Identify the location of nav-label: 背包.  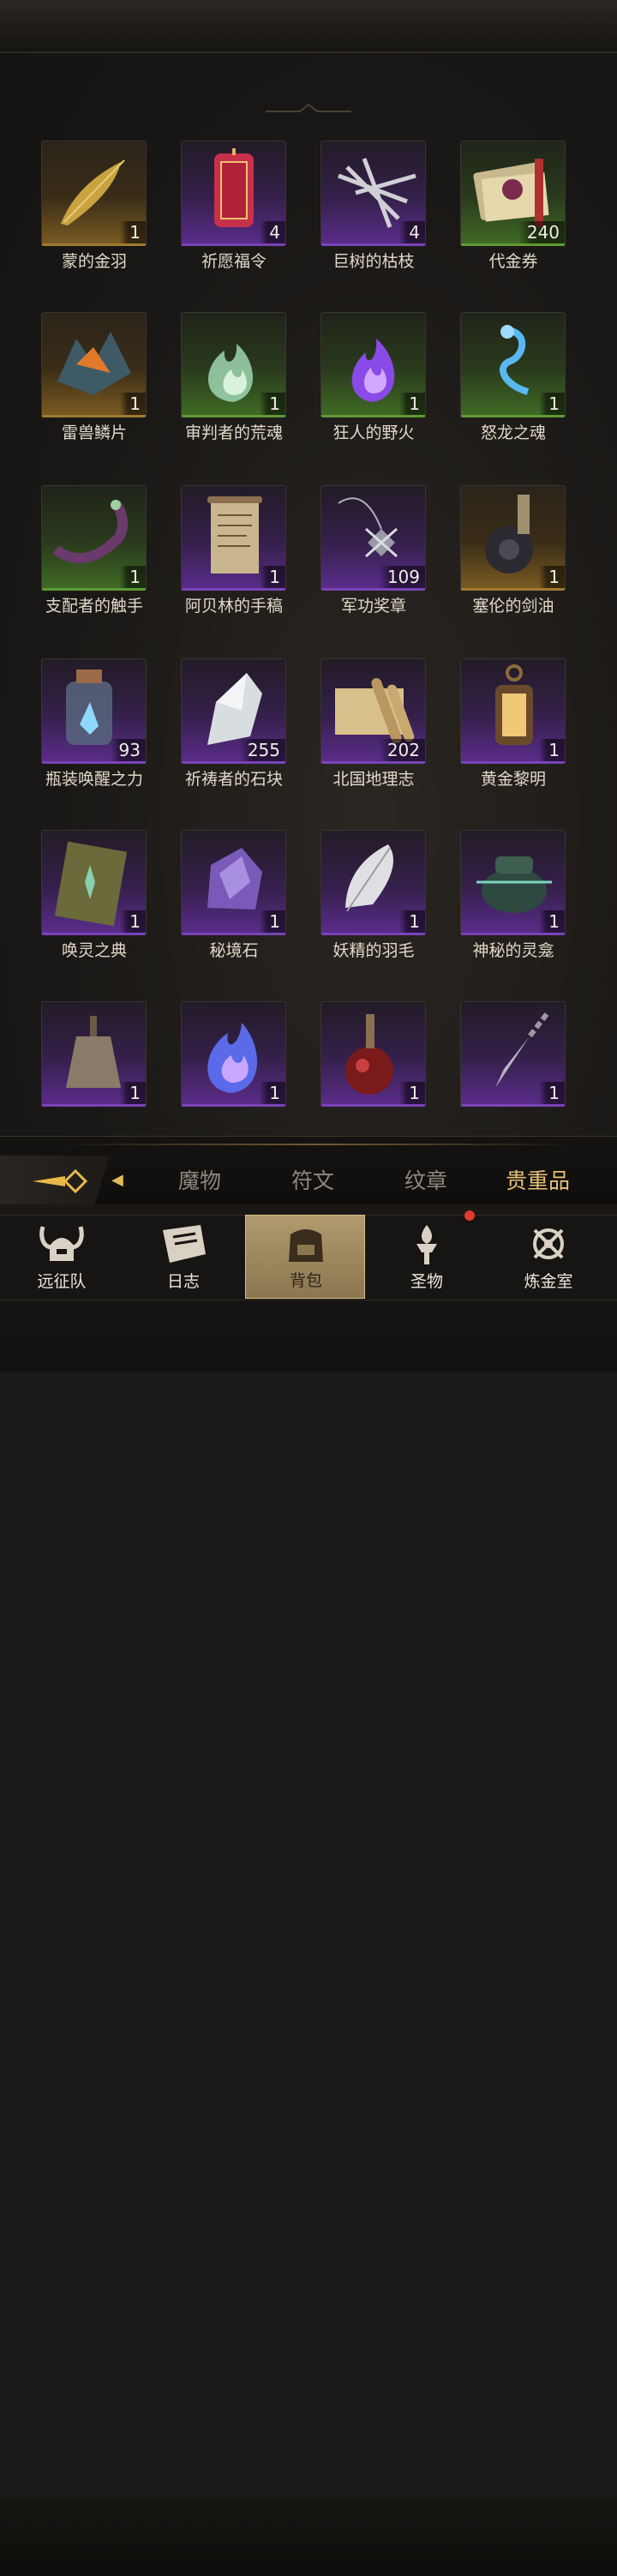
(305, 1280).